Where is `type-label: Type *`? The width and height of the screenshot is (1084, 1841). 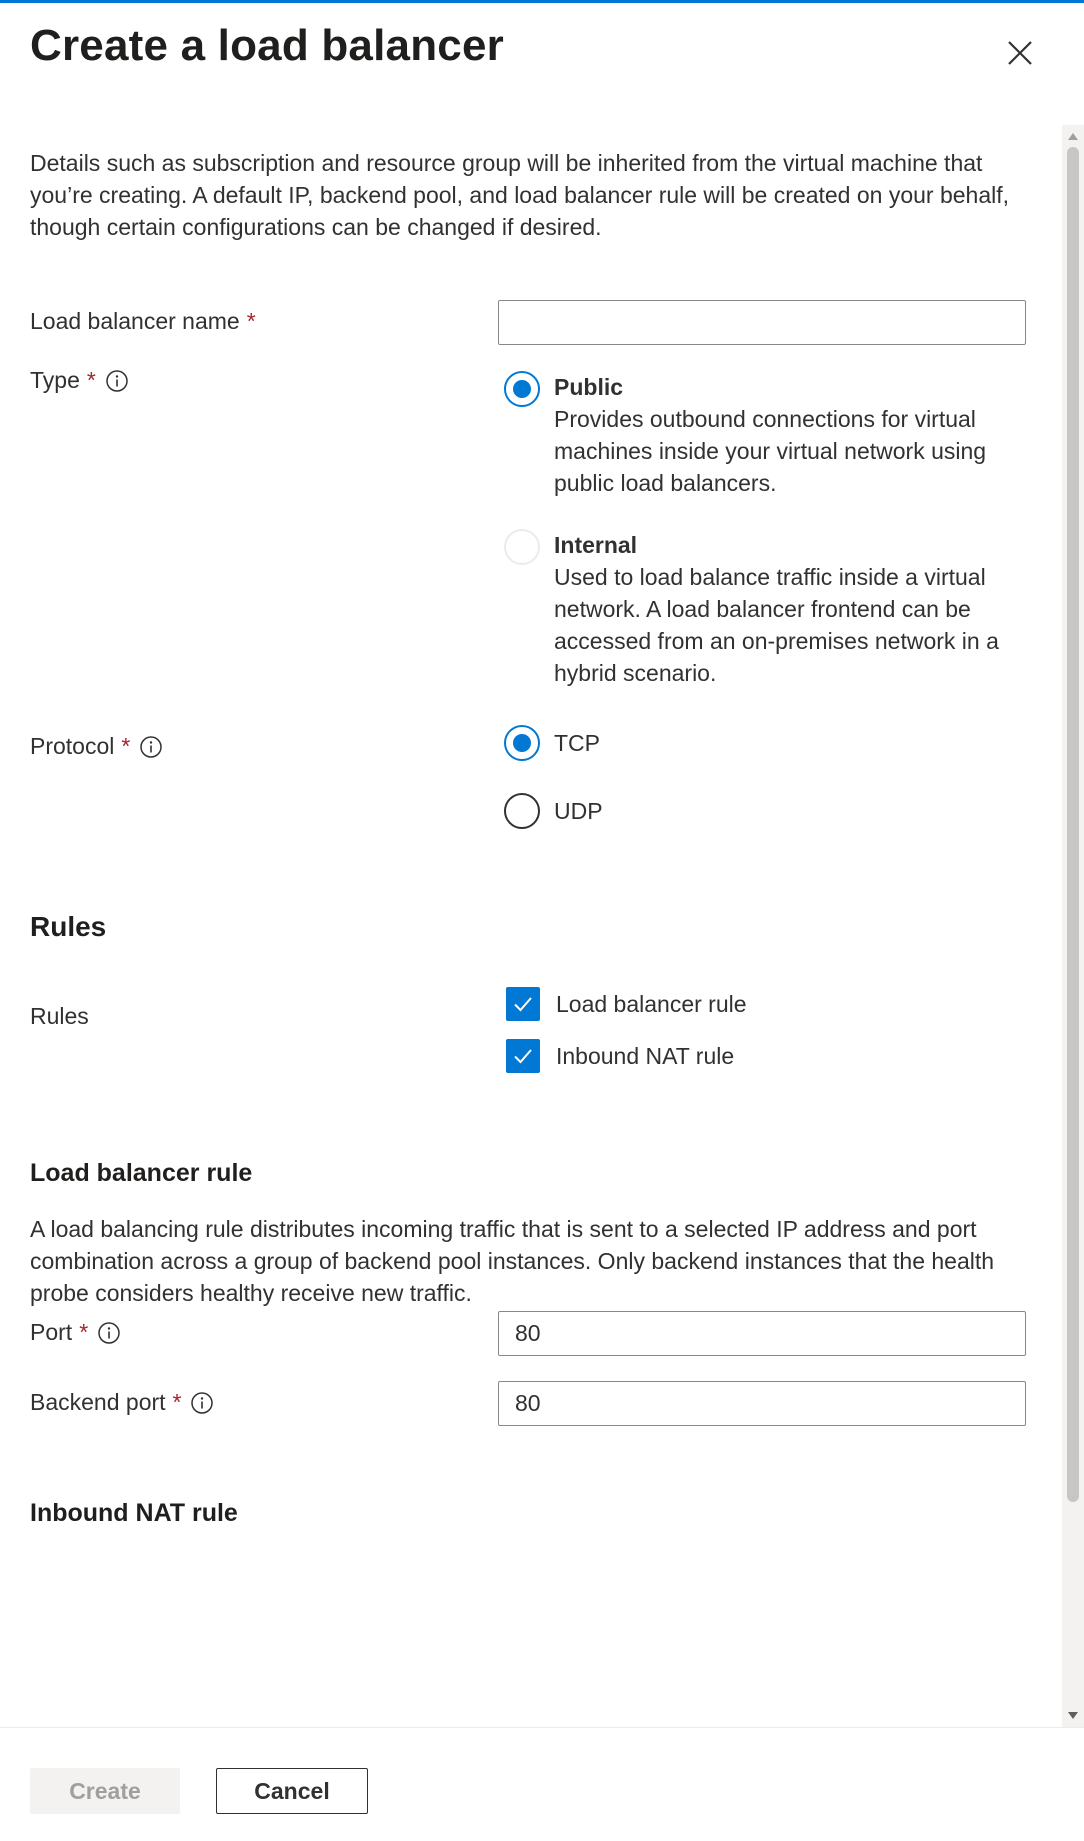
type-label: Type * is located at coordinates (79, 380).